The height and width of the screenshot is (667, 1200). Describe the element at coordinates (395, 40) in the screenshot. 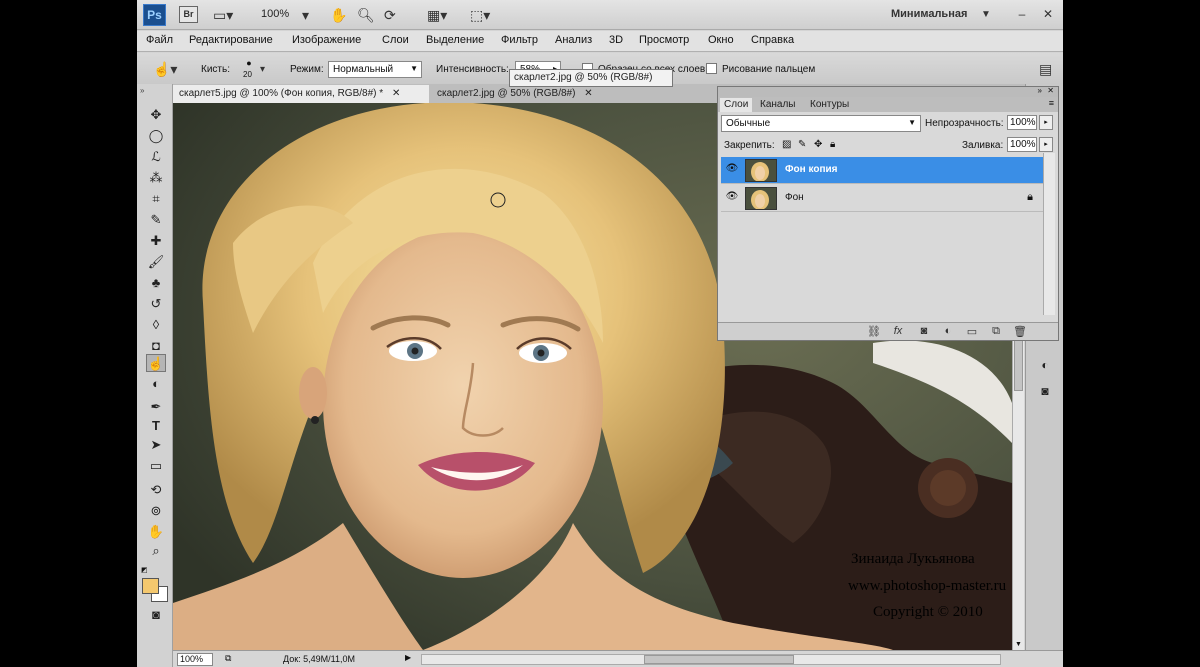

I see `menu-layer: Слои` at that location.